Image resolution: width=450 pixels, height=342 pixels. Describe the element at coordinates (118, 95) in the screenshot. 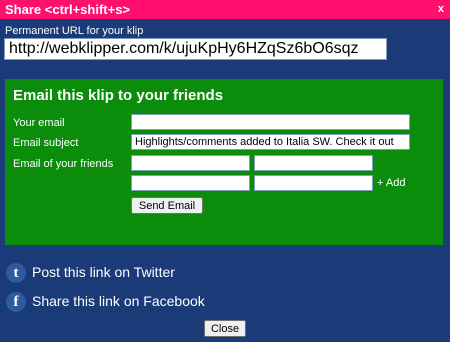

I see `email-panel-heading: Email this klip to your friends` at that location.